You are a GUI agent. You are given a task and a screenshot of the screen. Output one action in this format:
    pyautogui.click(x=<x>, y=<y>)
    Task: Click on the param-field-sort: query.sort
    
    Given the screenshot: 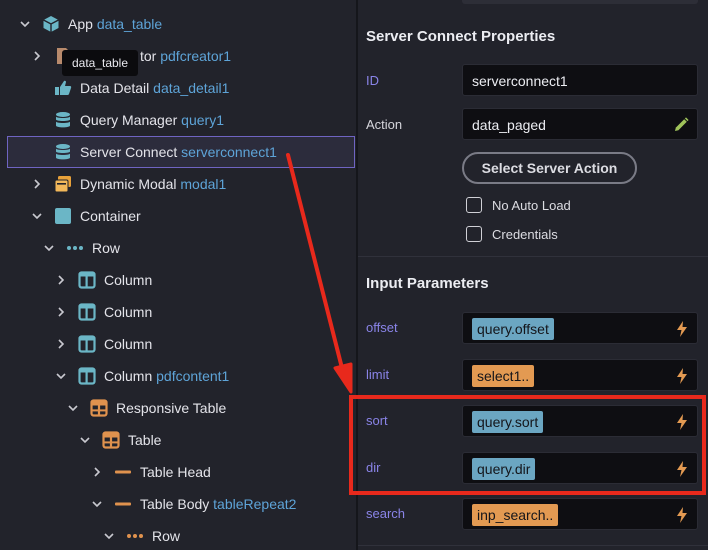 What is the action you would take?
    pyautogui.click(x=580, y=421)
    